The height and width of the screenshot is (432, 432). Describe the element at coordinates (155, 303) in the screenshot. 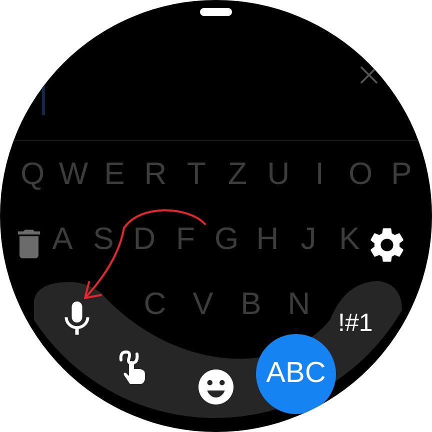

I see `key: C` at that location.